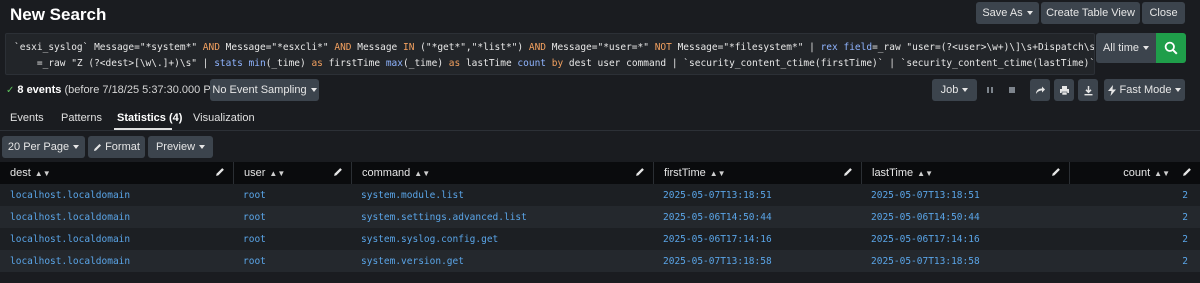  Describe the element at coordinates (20, 173) in the screenshot. I see `column-label: dest` at that location.